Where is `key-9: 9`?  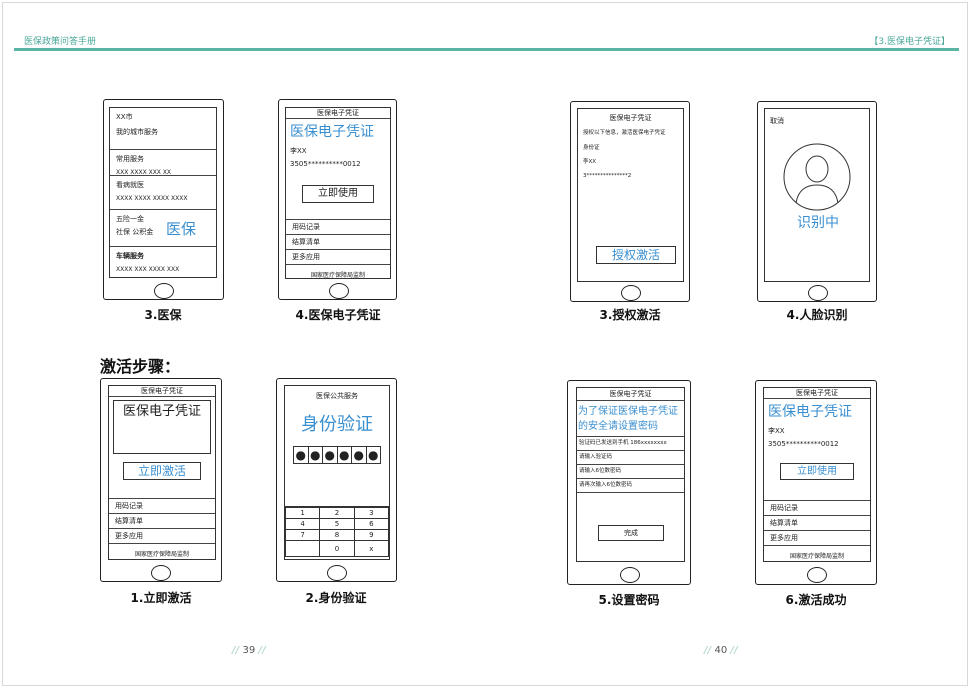 key-9: 9 is located at coordinates (371, 535).